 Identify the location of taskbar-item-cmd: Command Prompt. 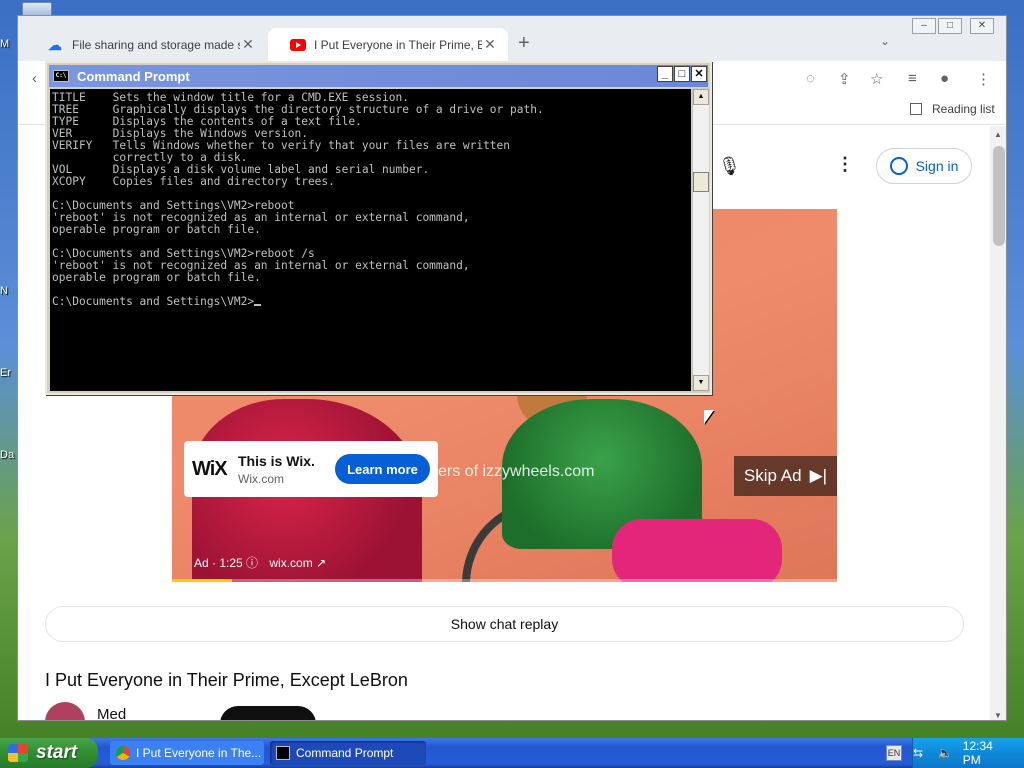
(348, 753).